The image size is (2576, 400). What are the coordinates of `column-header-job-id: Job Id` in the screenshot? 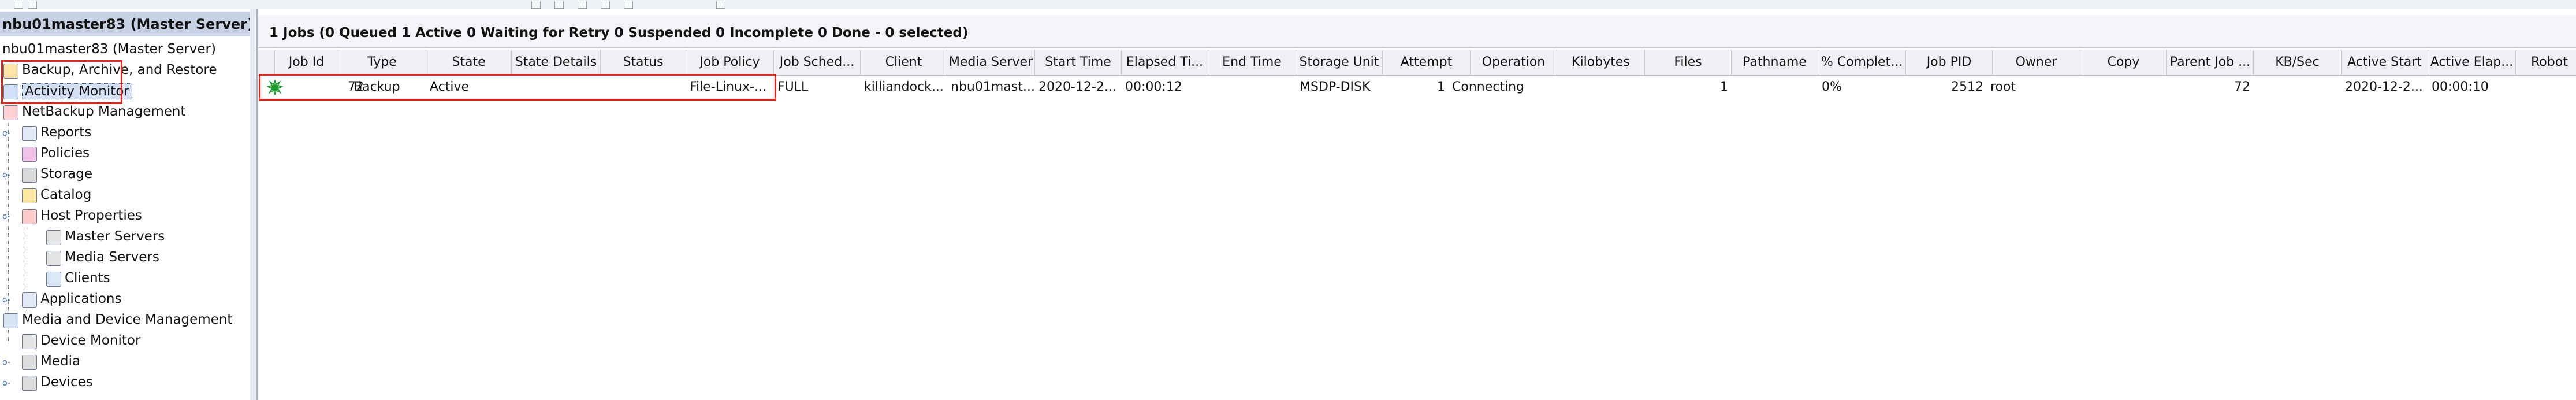 It's located at (307, 63).